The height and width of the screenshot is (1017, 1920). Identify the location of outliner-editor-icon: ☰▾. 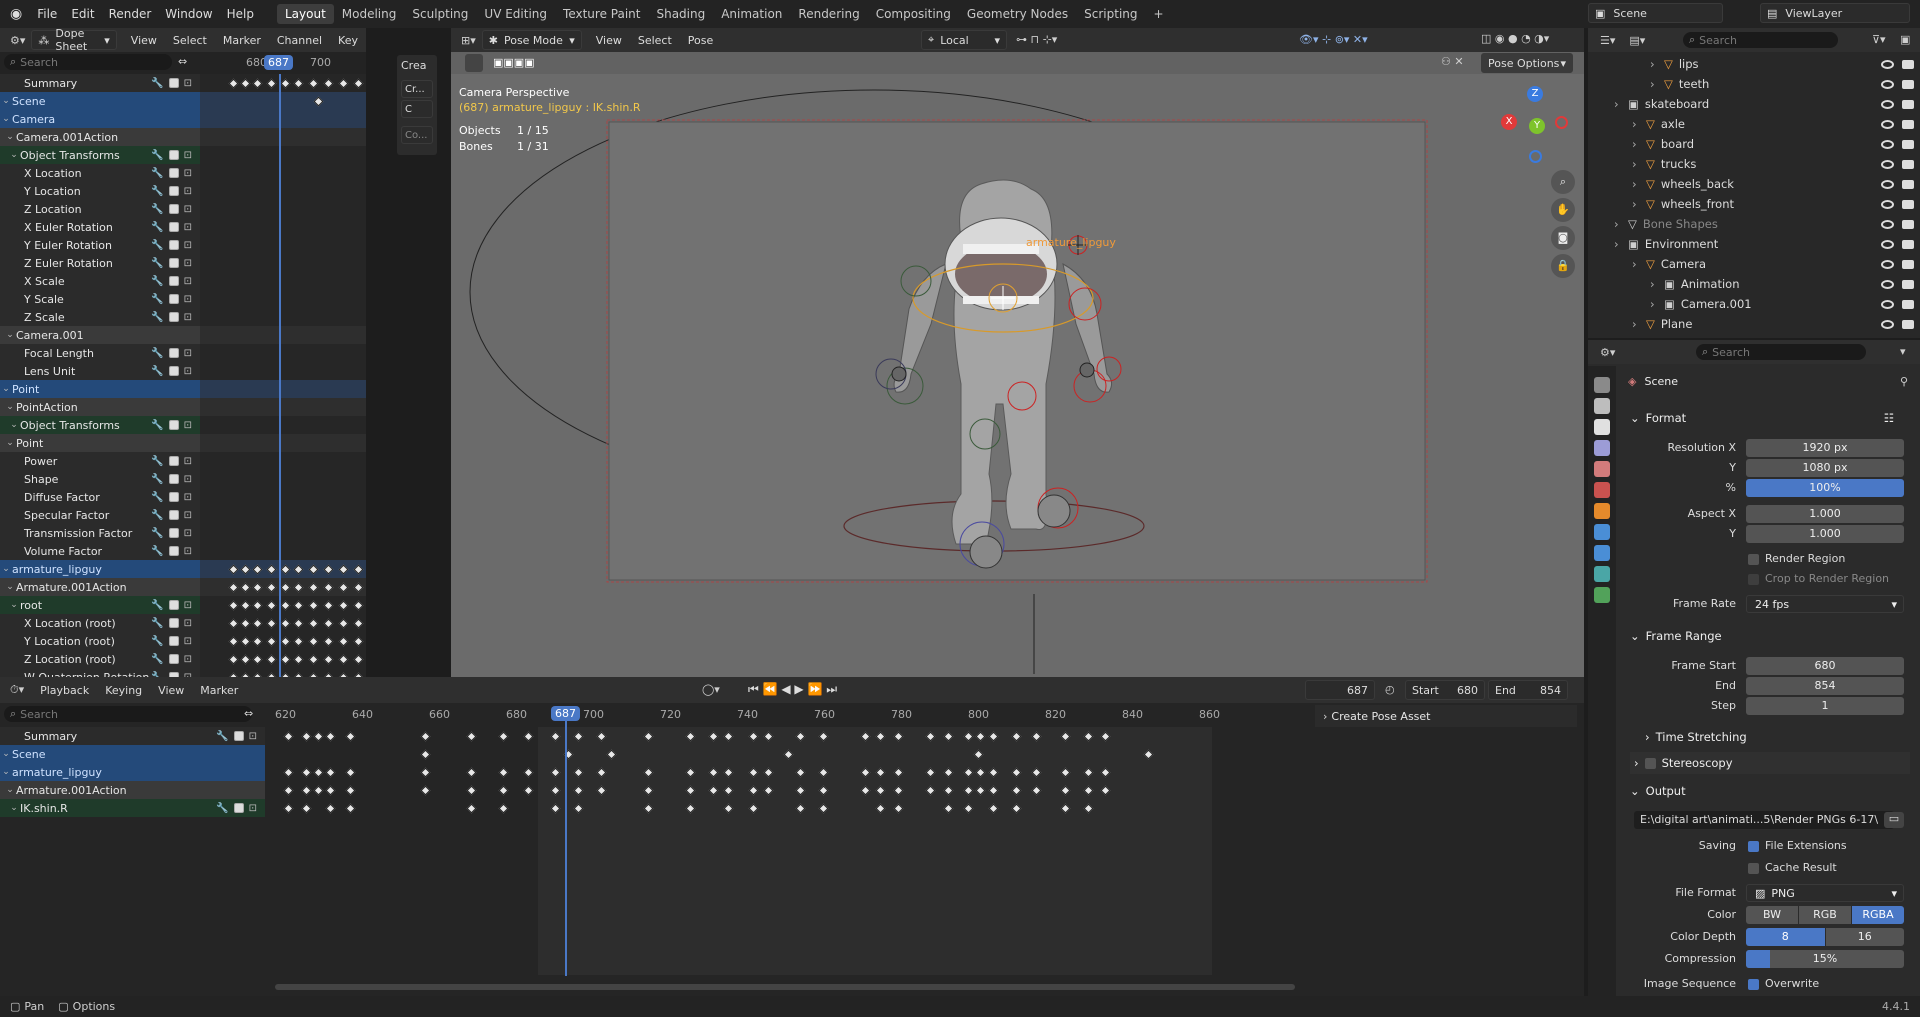
(1607, 40).